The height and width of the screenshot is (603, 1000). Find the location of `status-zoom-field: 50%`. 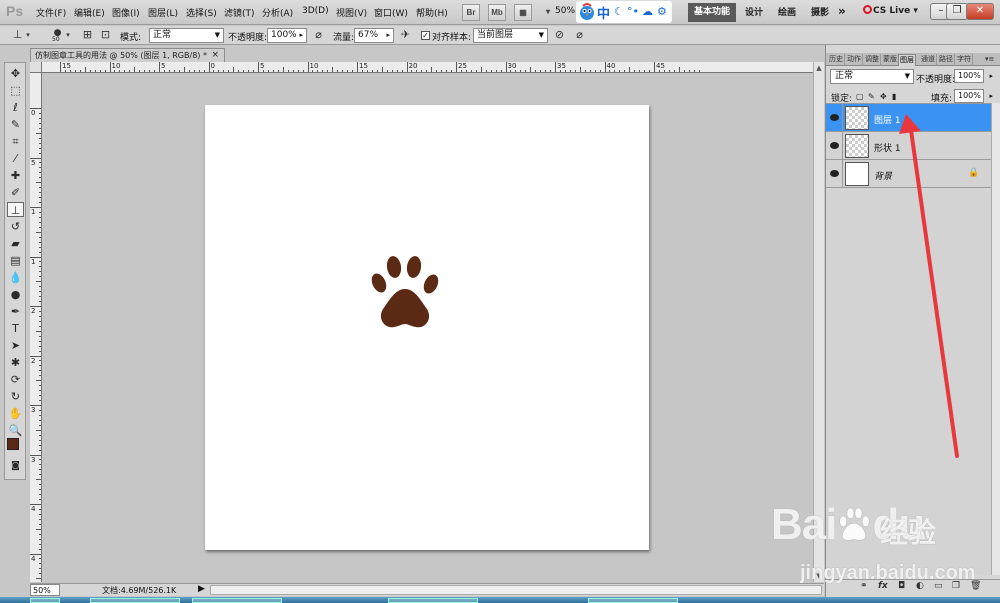

status-zoom-field: 50% is located at coordinates (45, 590).